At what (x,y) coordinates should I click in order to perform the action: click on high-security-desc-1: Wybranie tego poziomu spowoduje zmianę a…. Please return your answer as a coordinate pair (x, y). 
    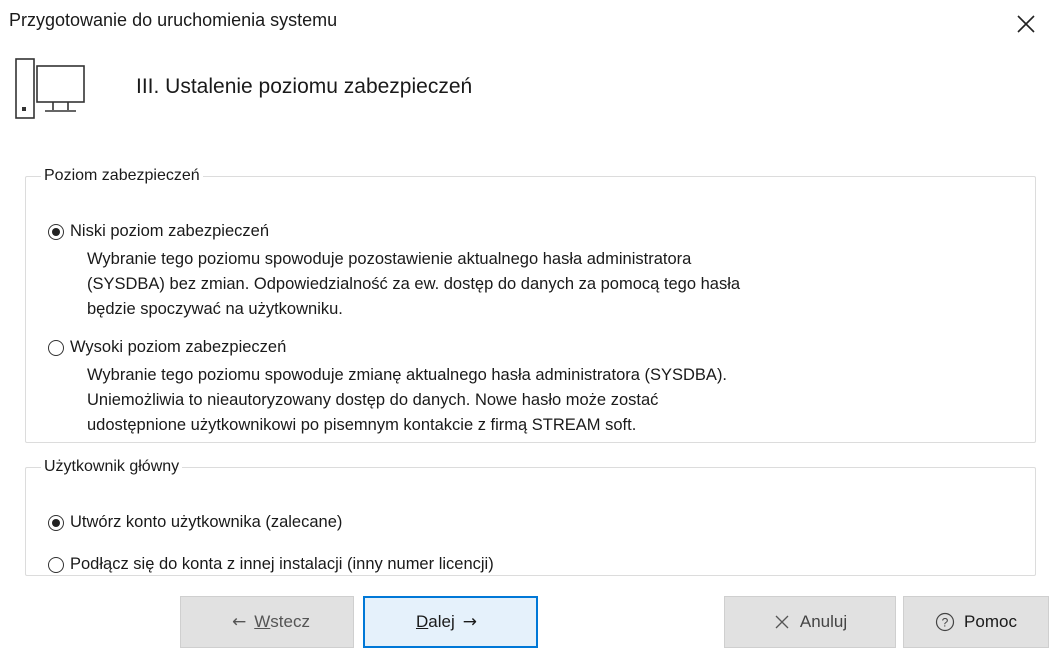
    Looking at the image, I should click on (407, 375).